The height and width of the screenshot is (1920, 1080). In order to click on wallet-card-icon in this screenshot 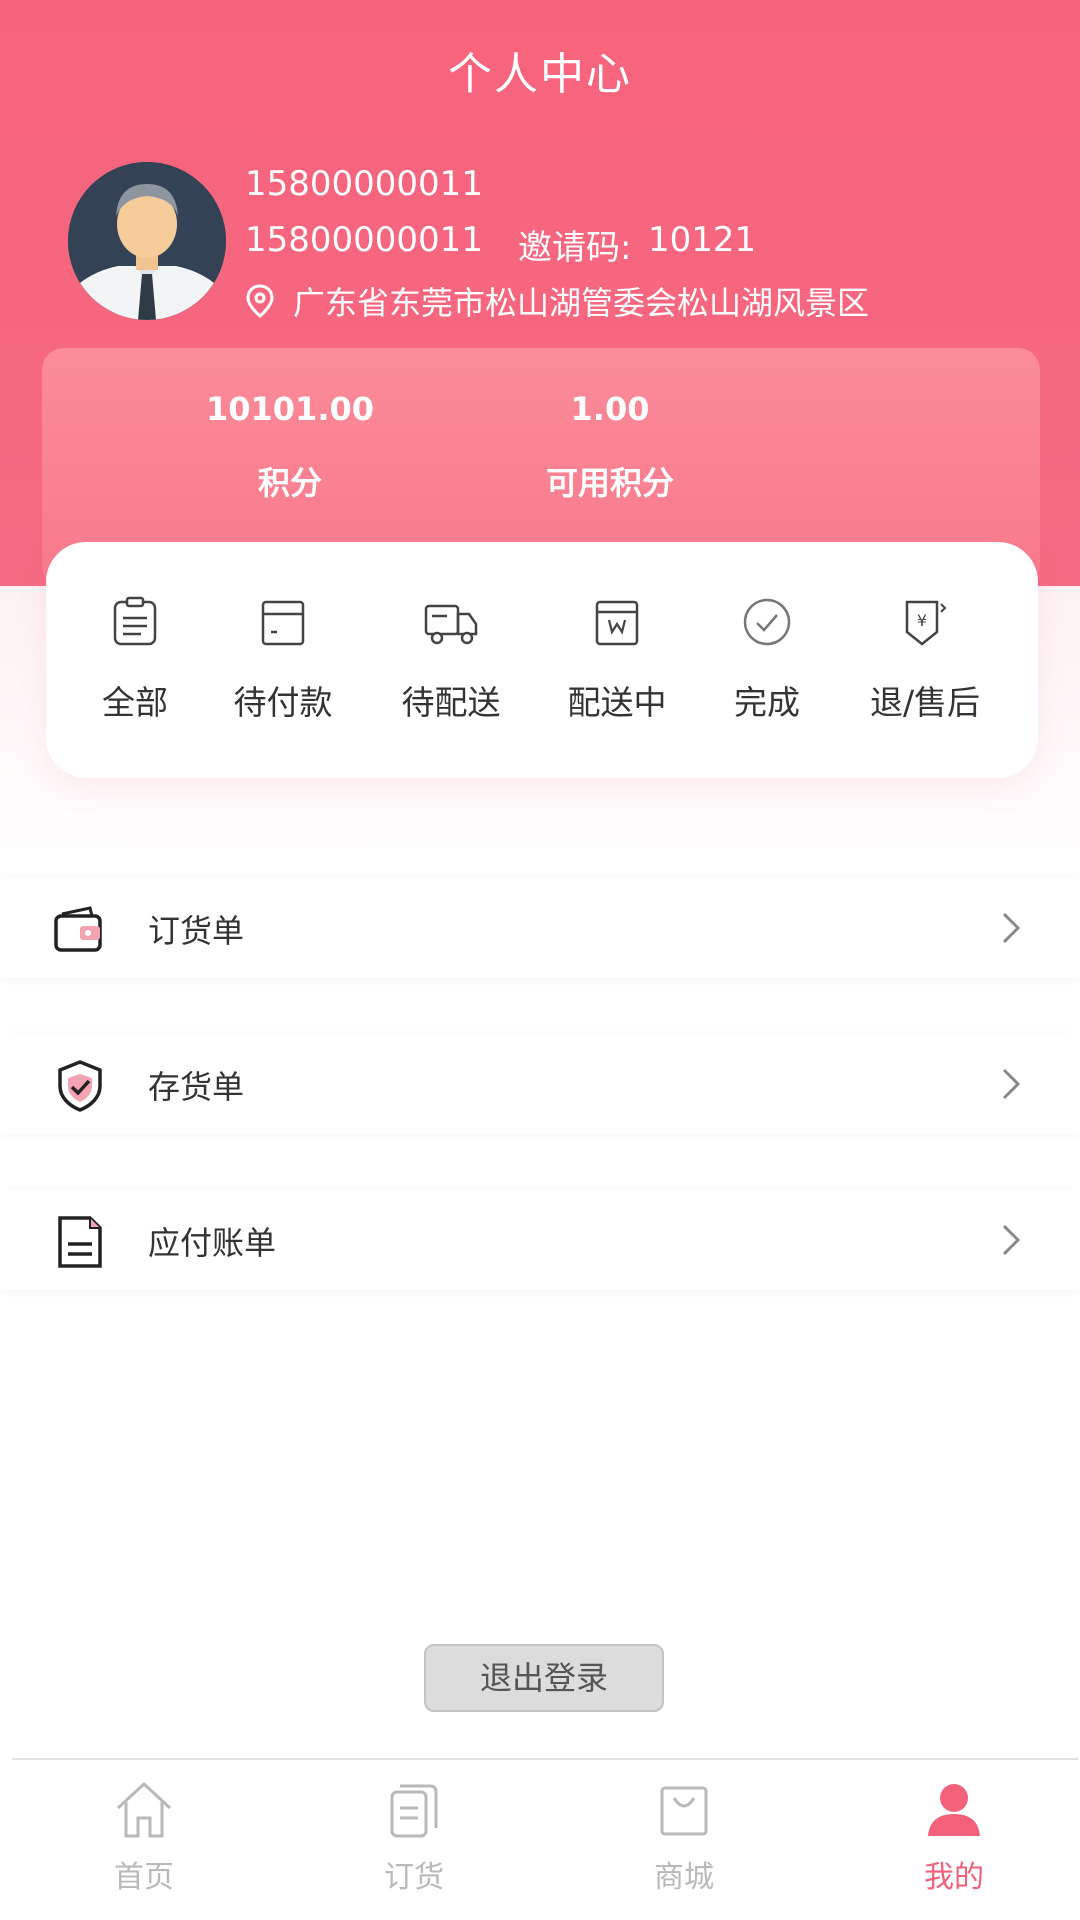, I will do `click(283, 623)`.